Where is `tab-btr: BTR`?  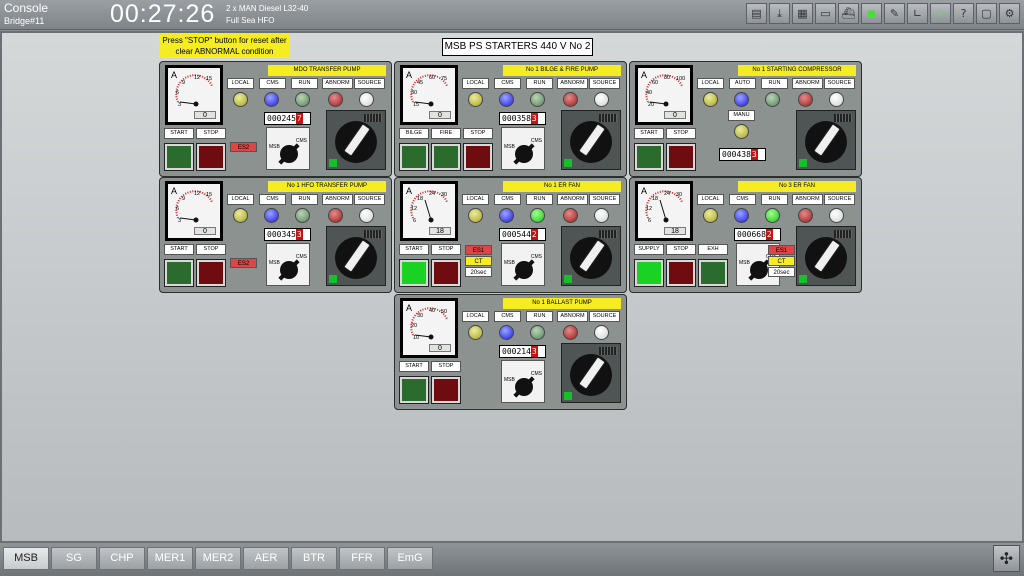
tab-btr: BTR is located at coordinates (314, 558).